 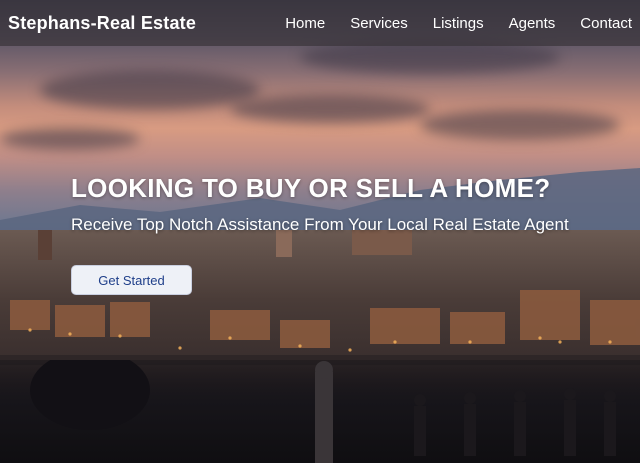 I want to click on hero-title: LOOKING TO BUY OR SELL A HOME?, so click(x=311, y=188).